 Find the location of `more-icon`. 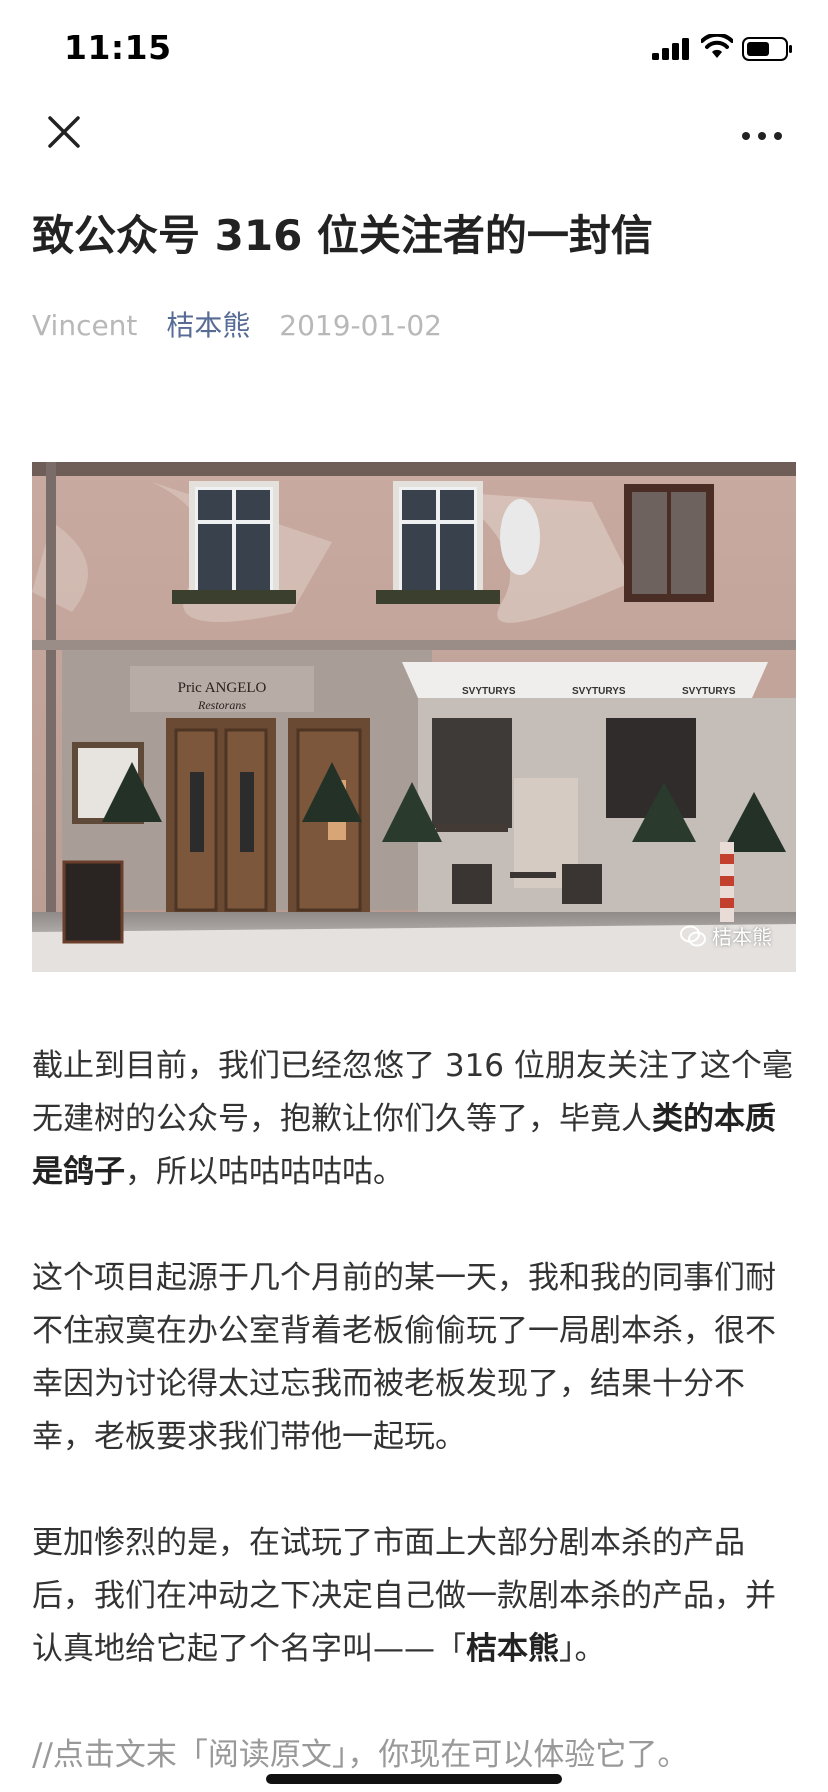

more-icon is located at coordinates (762, 136).